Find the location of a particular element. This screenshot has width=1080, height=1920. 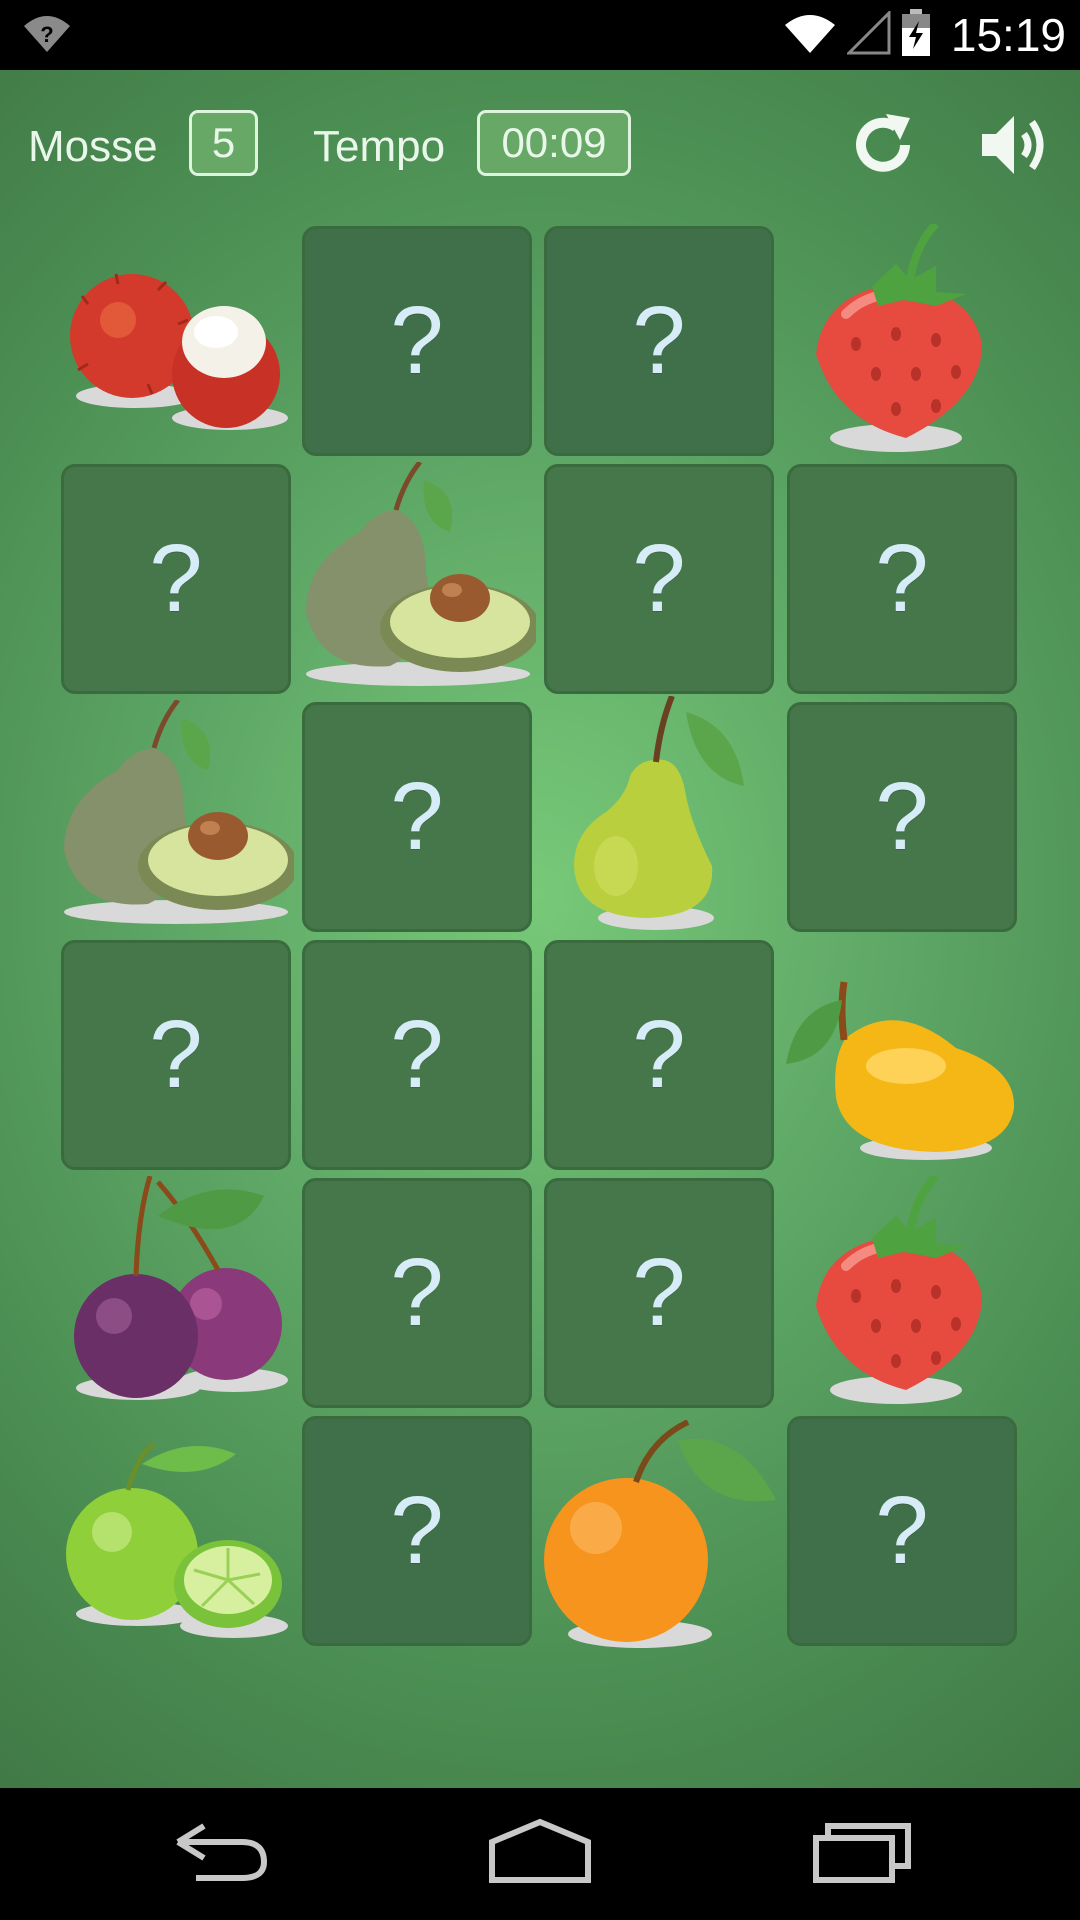

recent-apps-icon is located at coordinates (862, 1853).